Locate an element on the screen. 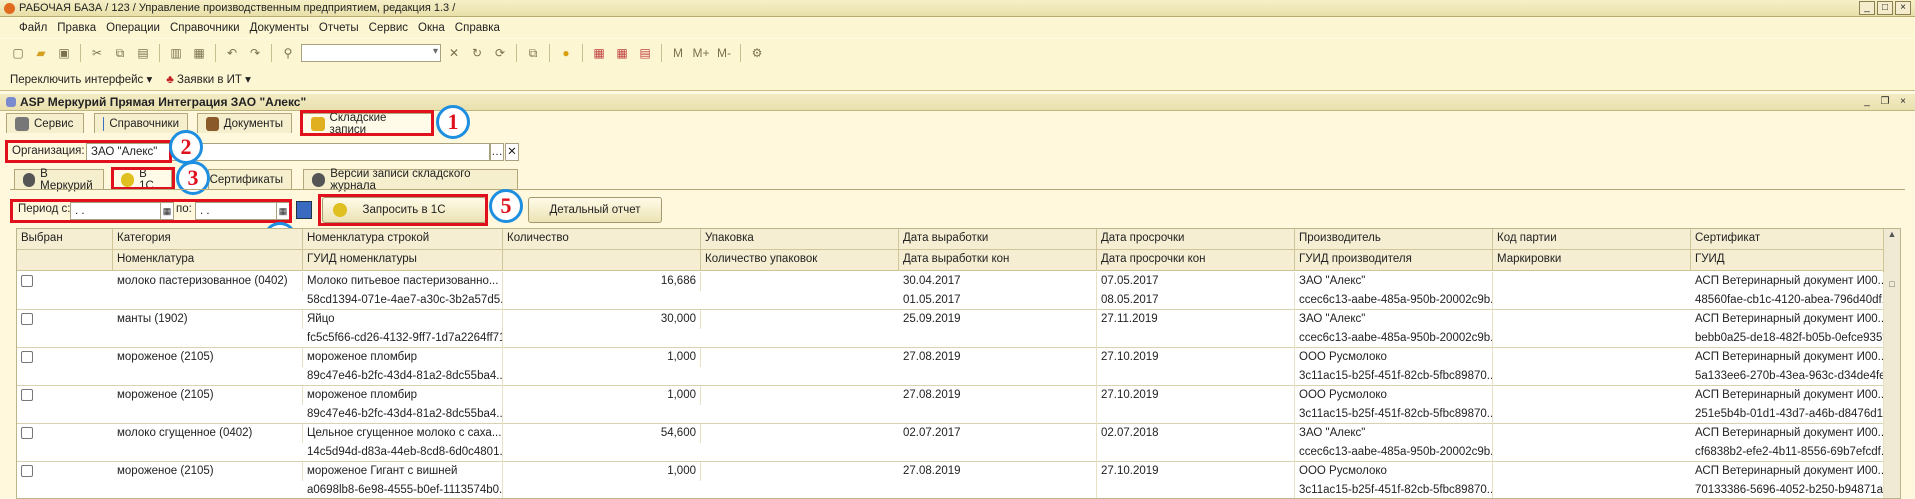 This screenshot has width=1915, height=499. menu-reports: Отчеты is located at coordinates (339, 28).